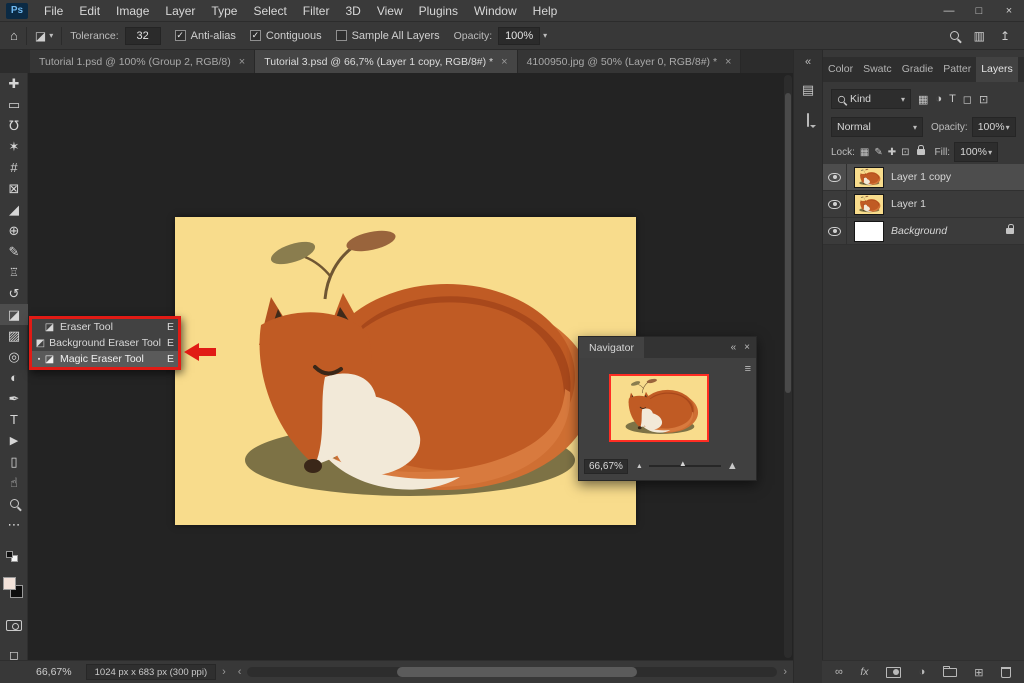 This screenshot has height=683, width=1024. I want to click on flyout-item-magic-eraser: ▪ ◪ Magic Eraser Tool E, so click(105, 359).